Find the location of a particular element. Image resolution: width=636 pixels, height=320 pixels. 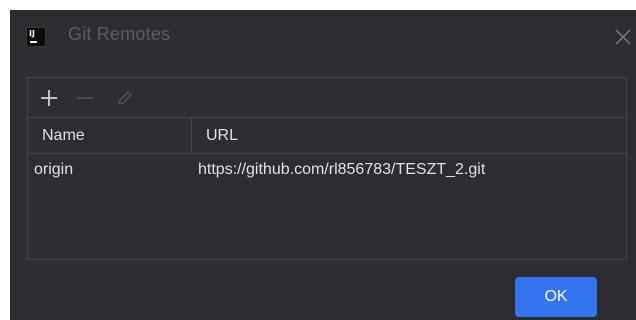

pencil-icon is located at coordinates (125, 98).